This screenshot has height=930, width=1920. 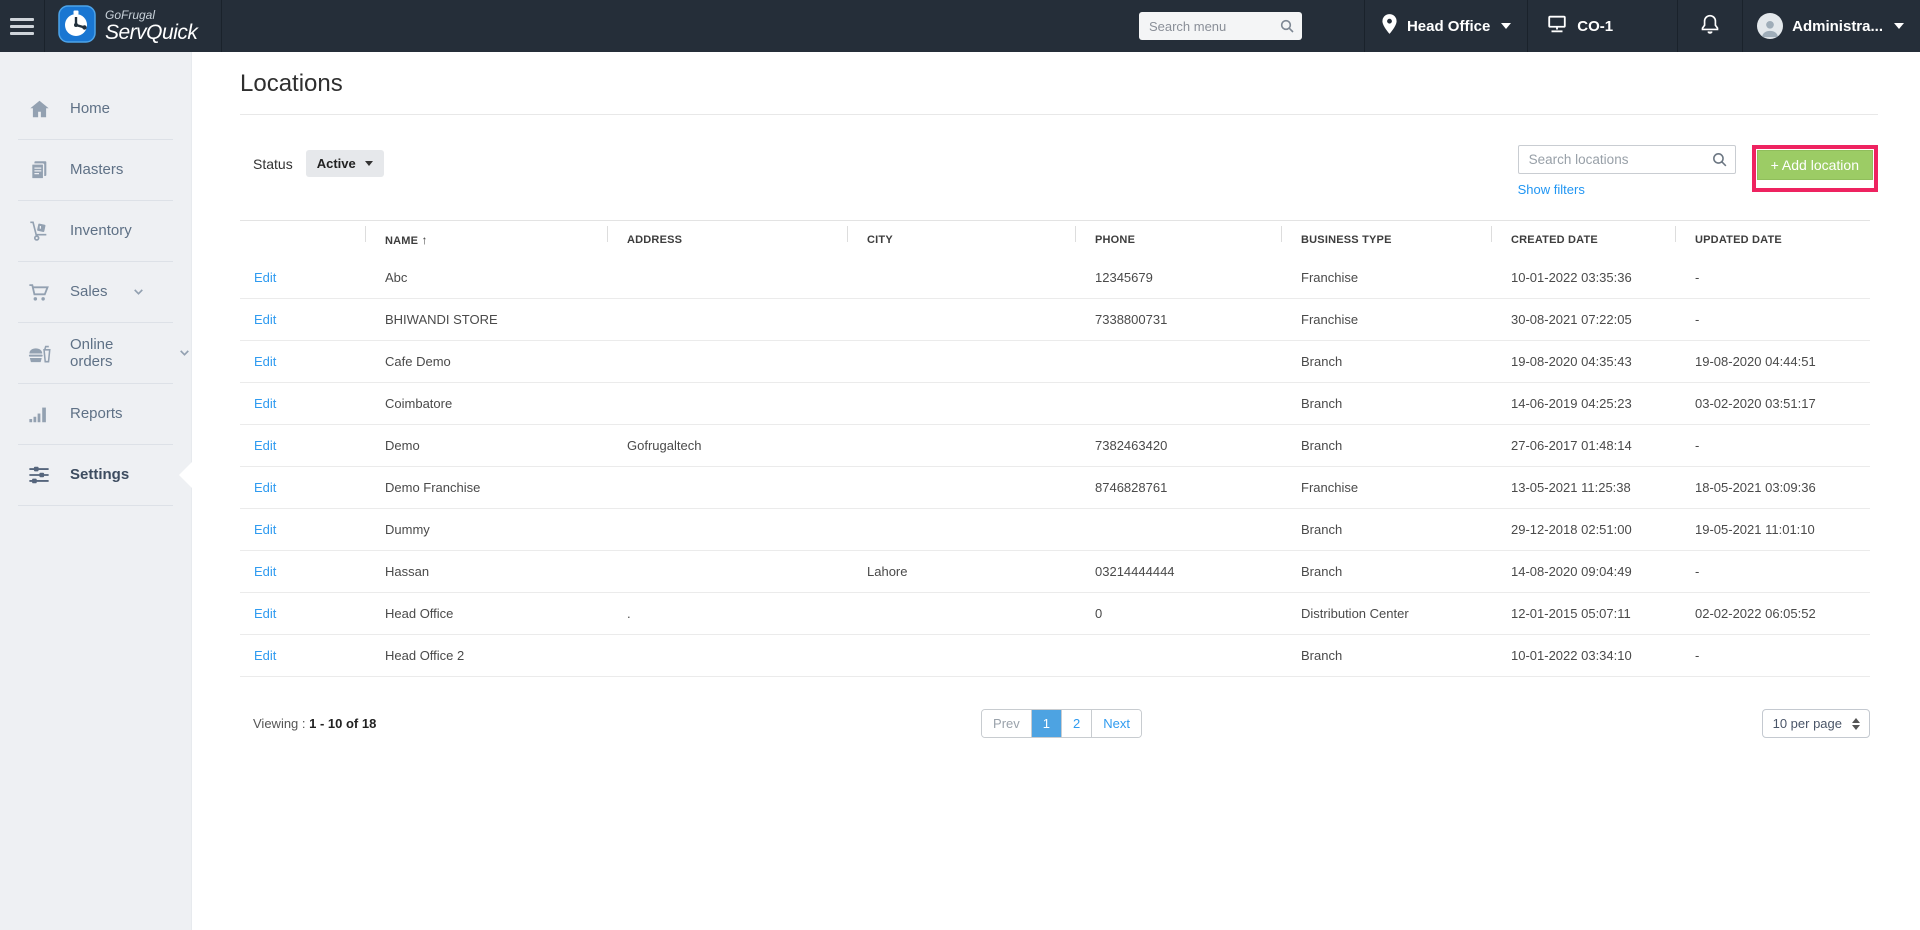 I want to click on column-header-label: BUSINESS TYPE, so click(x=1346, y=240).